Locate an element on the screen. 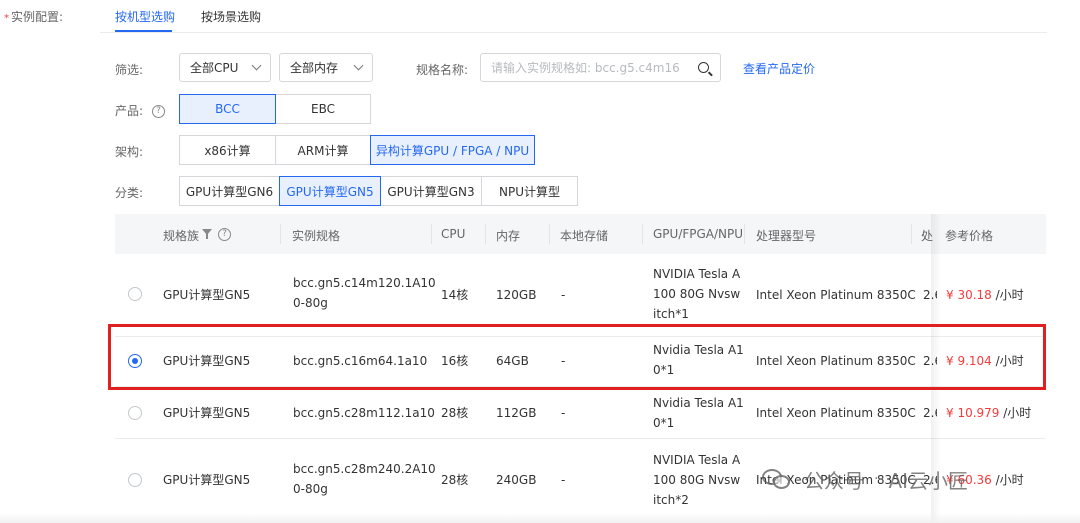 This screenshot has height=523, width=1080. cpu-select: 全部CPU is located at coordinates (225, 67).